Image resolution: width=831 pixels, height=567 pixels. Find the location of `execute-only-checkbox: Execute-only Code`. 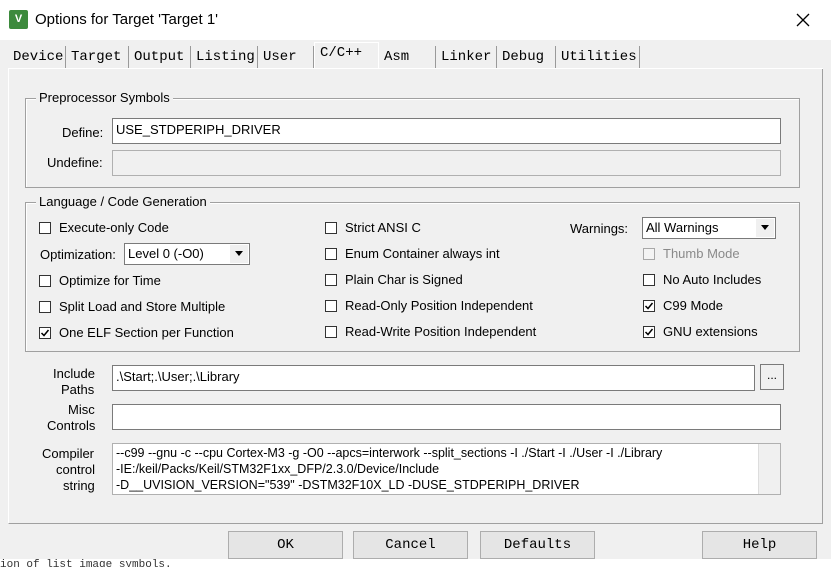

execute-only-checkbox: Execute-only Code is located at coordinates (104, 227).